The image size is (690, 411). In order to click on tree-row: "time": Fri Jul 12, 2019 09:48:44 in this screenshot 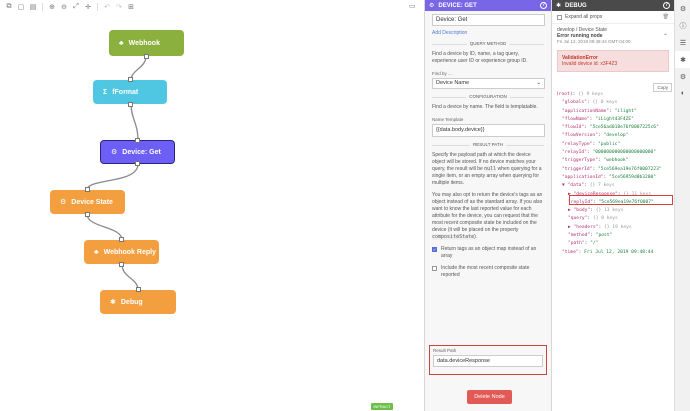, I will do `click(615, 253)`.